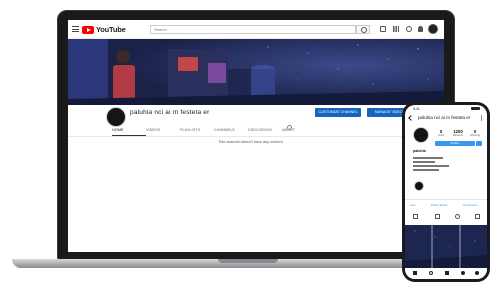 This screenshot has width=491, height=284. What do you see at coordinates (197, 132) in the screenshot?
I see `tab-playlists: PLAYLISTS` at bounding box center [197, 132].